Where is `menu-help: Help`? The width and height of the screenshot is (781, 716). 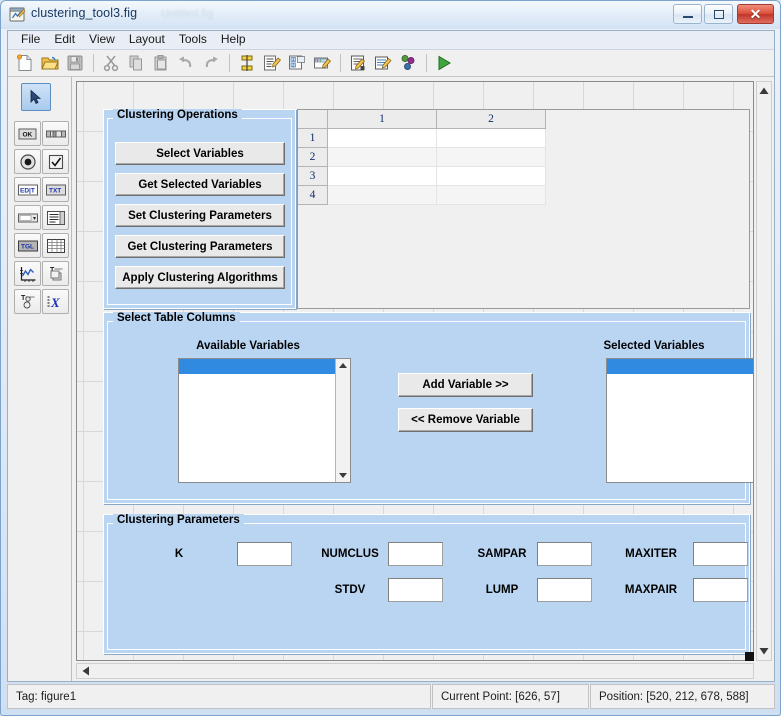 menu-help: Help is located at coordinates (233, 40).